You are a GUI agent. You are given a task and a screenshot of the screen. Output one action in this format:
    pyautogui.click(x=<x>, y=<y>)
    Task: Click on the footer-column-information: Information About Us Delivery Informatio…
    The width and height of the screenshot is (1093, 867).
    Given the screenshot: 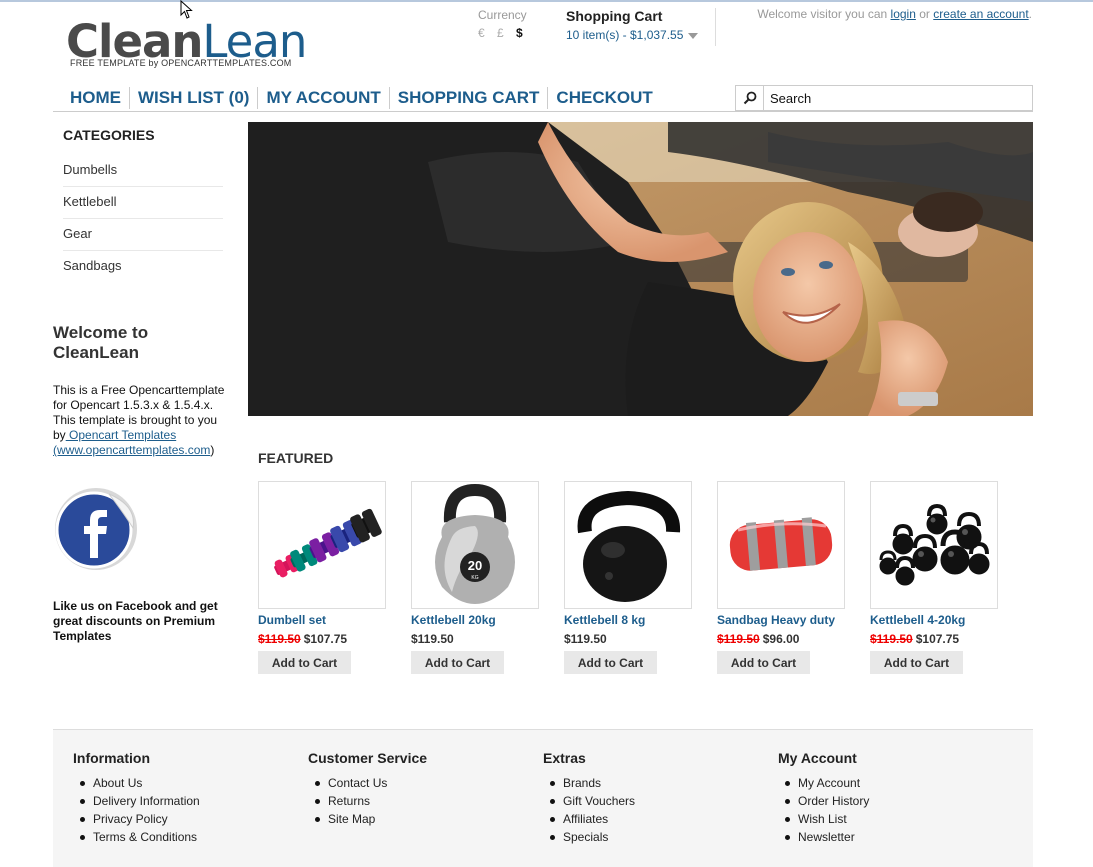 What is the action you would take?
    pyautogui.click(x=136, y=798)
    